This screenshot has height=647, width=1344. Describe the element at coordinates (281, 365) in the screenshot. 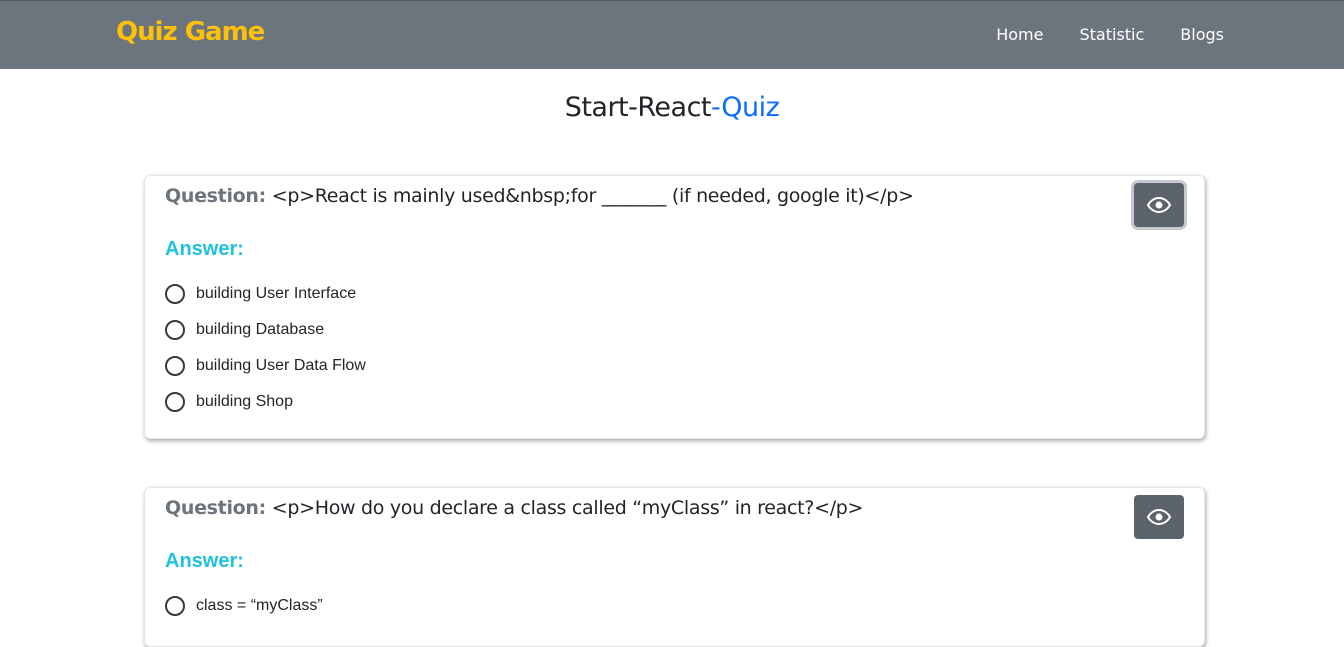

I see `option-label: building User Data Flow` at that location.